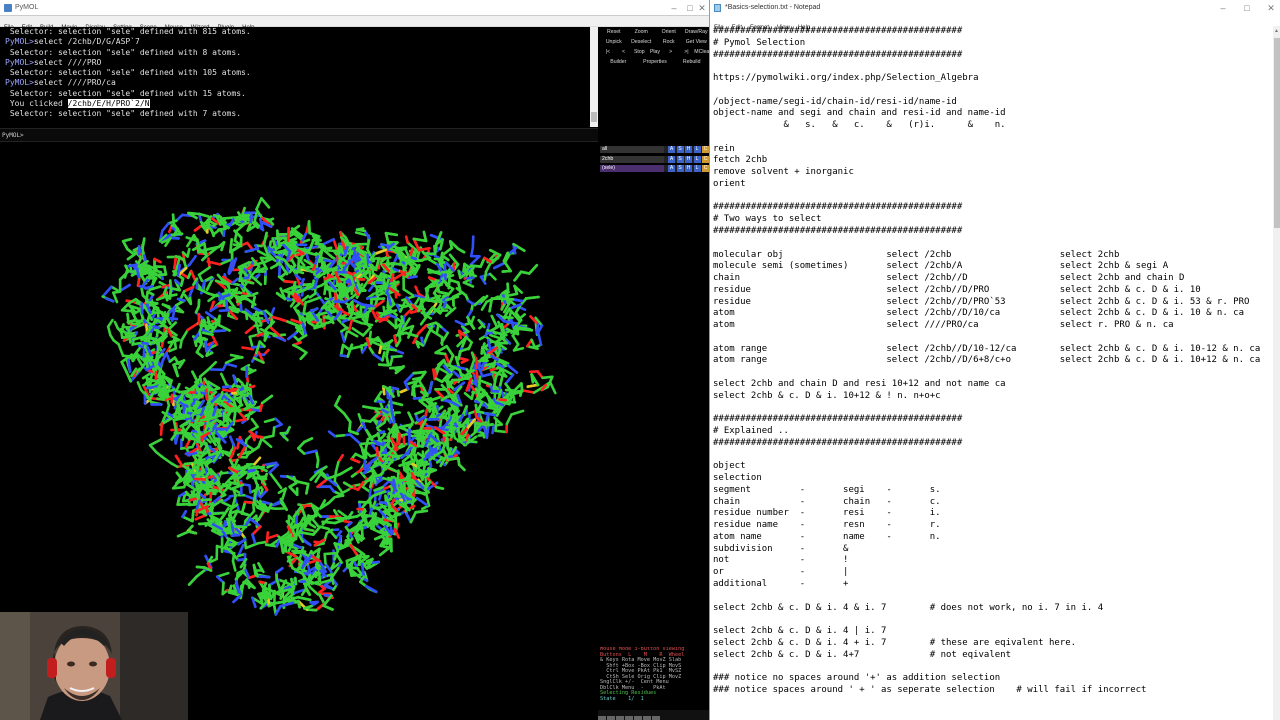 This screenshot has height=720, width=1280. What do you see at coordinates (653, 715) in the screenshot?
I see `movie-playback-bar` at bounding box center [653, 715].